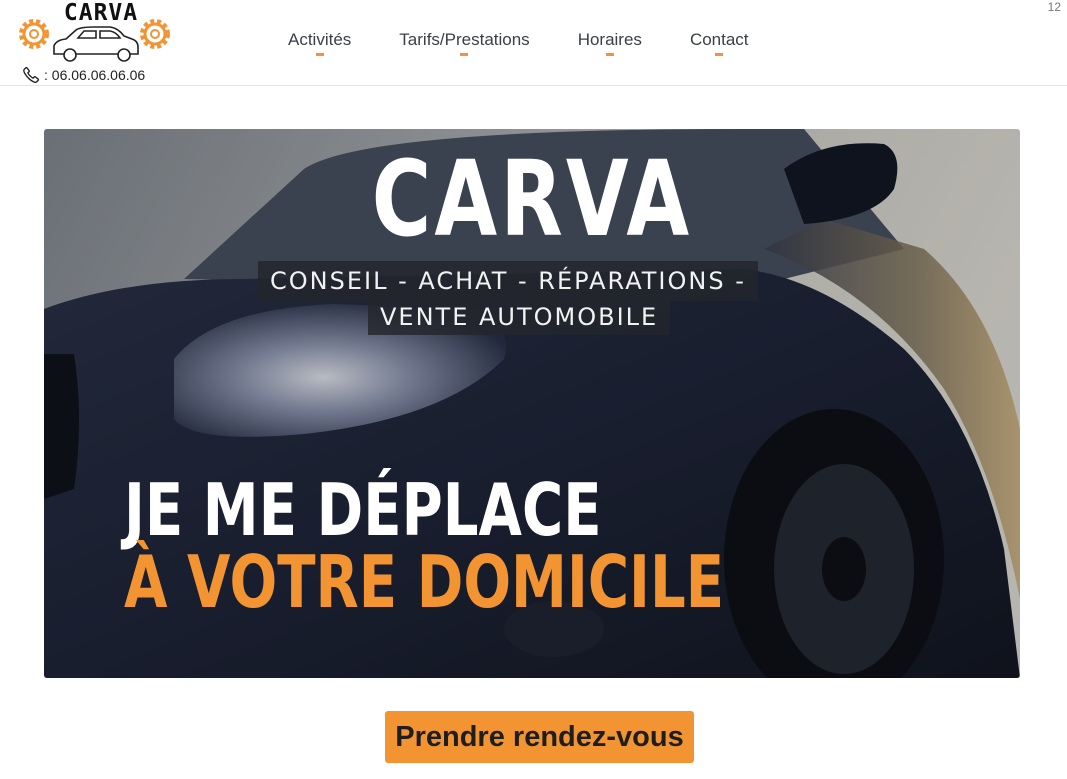  I want to click on nav-item-activites: Activités, so click(319, 44).